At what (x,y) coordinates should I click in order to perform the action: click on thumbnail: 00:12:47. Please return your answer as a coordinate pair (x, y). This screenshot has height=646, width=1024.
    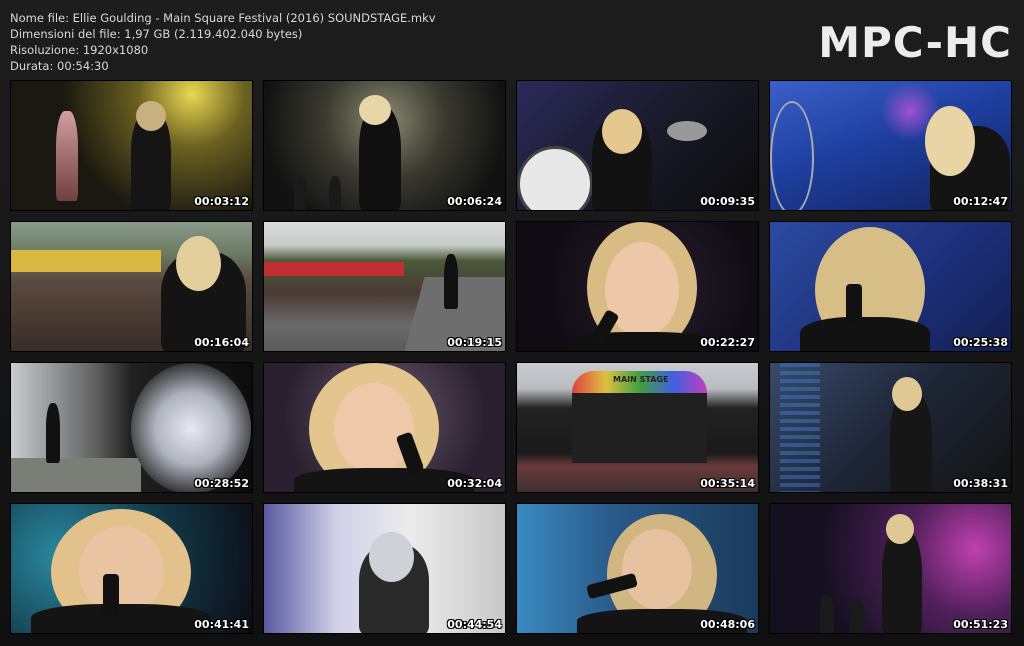
    Looking at the image, I should click on (890, 145).